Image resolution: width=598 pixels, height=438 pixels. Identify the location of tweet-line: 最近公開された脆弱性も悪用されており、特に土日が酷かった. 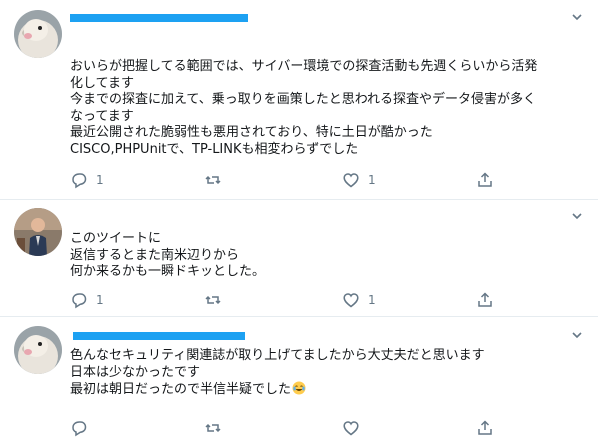
(251, 132).